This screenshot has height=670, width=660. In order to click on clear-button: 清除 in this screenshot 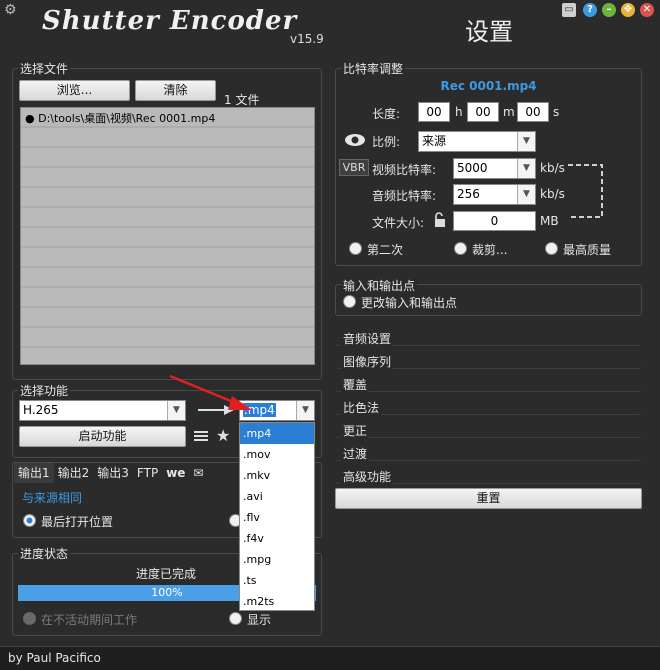, I will do `click(175, 90)`.